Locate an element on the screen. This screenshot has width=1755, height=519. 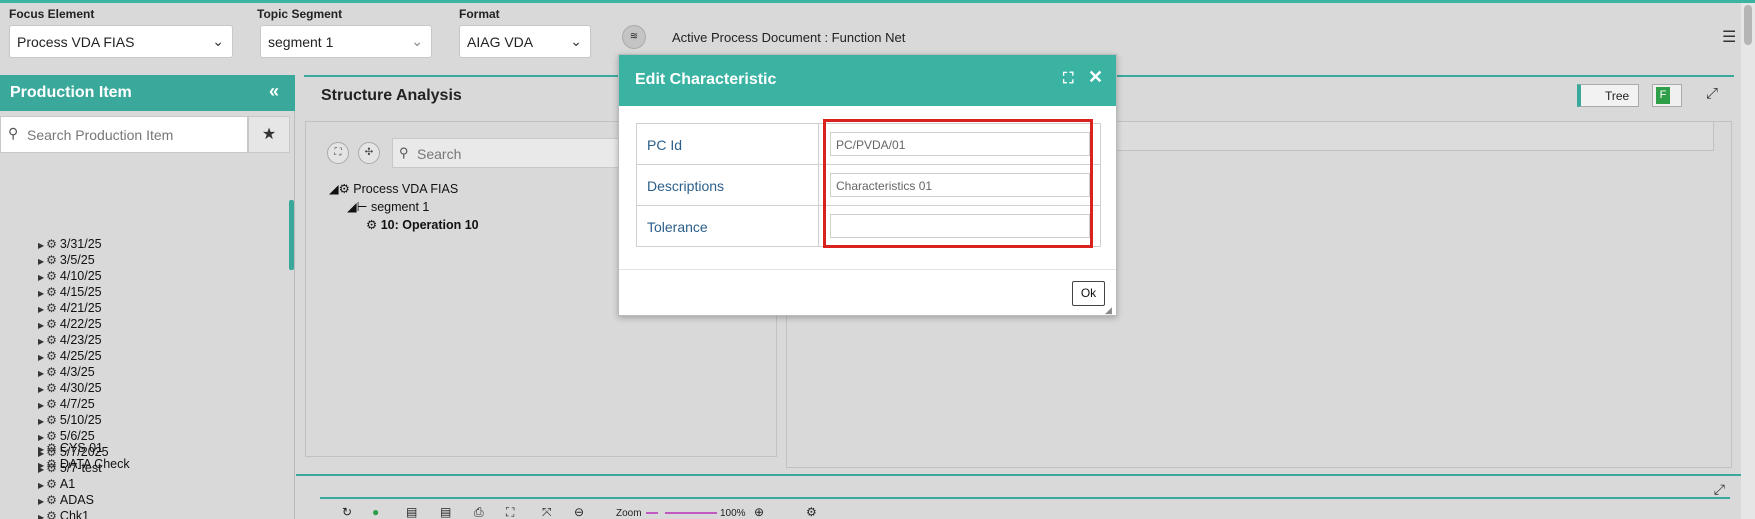
dialog-header: Edit Characteristic ⛶ ✕ is located at coordinates (867, 80).